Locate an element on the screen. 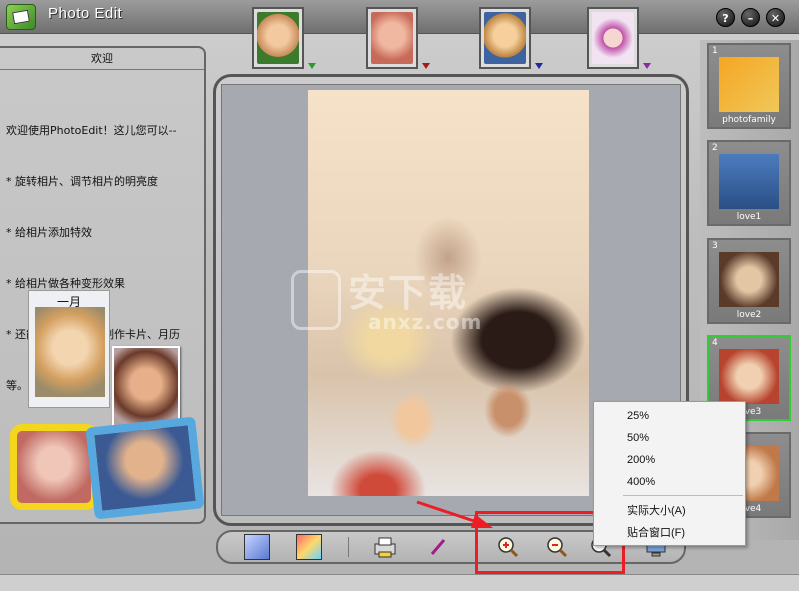 The width and height of the screenshot is (799, 591). adjust-photo-thumbnail is located at coordinates (278, 38).